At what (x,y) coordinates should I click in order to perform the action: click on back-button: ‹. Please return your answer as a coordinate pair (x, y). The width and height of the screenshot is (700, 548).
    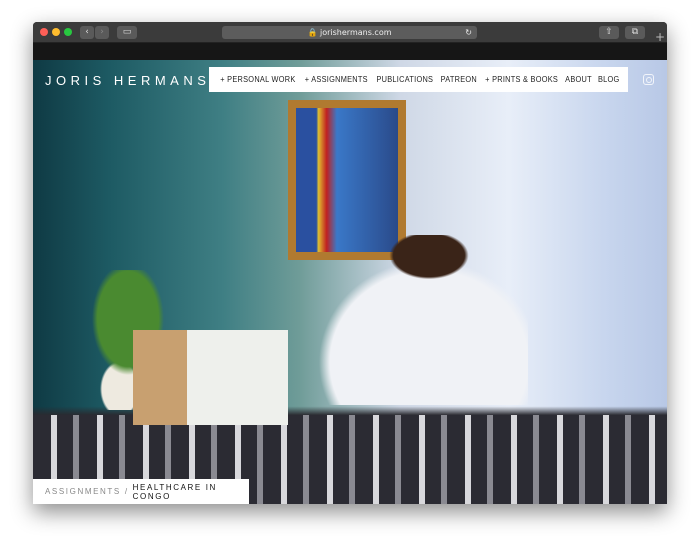
    Looking at the image, I should click on (87, 32).